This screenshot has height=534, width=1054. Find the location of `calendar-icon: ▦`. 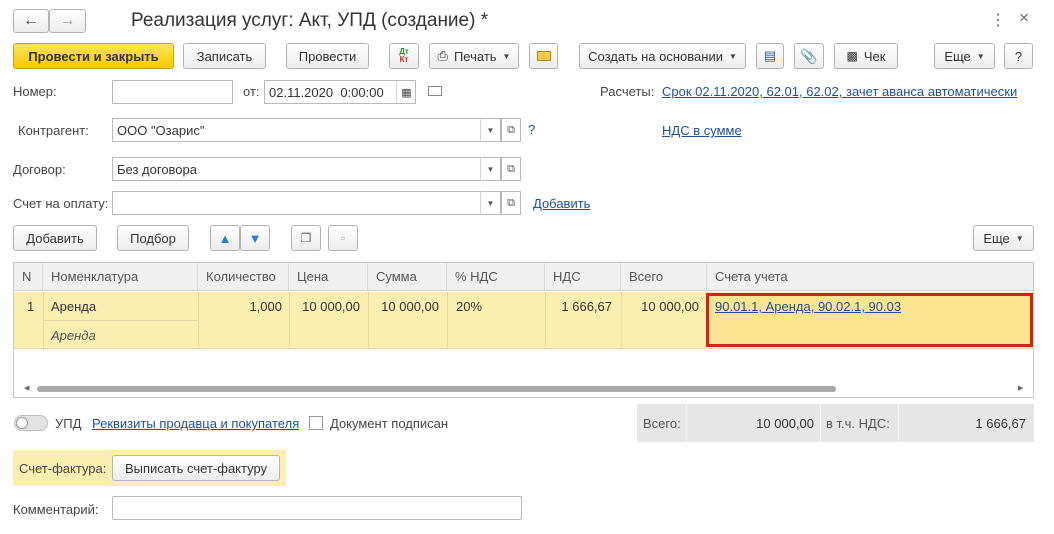

calendar-icon: ▦ is located at coordinates (406, 92).